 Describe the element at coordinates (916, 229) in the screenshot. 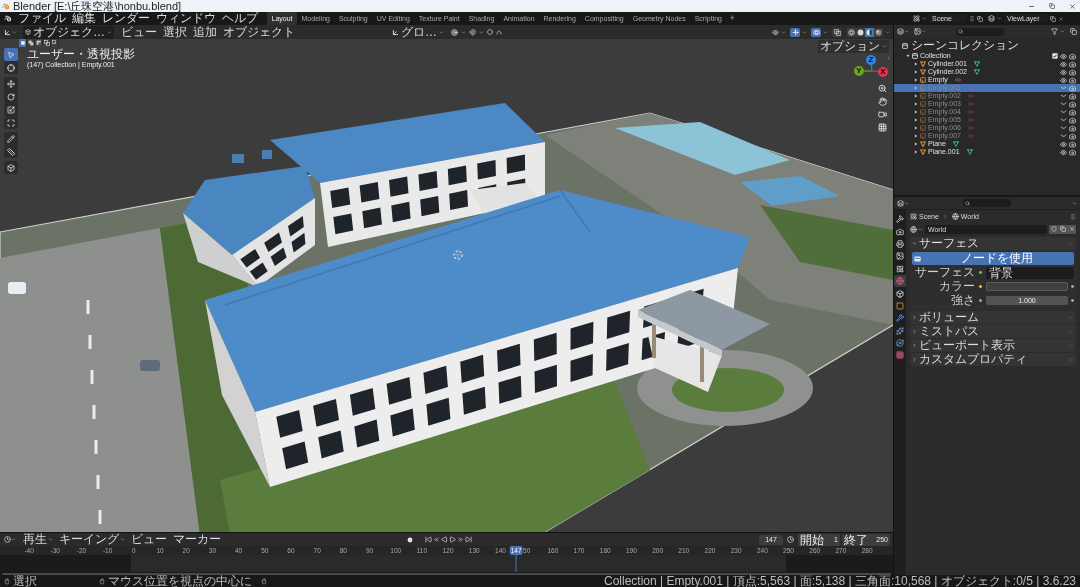

I see `world-browse-button` at that location.